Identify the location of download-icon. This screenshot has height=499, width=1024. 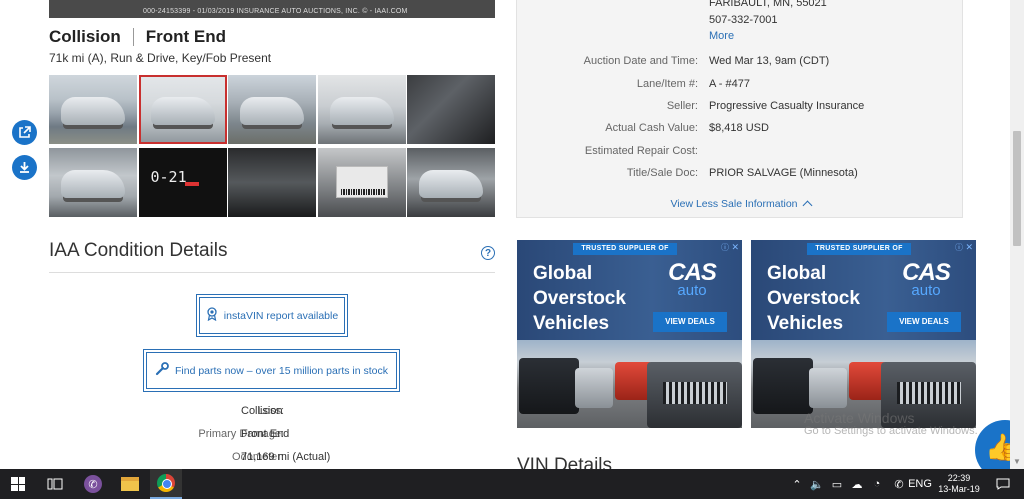
(24, 167).